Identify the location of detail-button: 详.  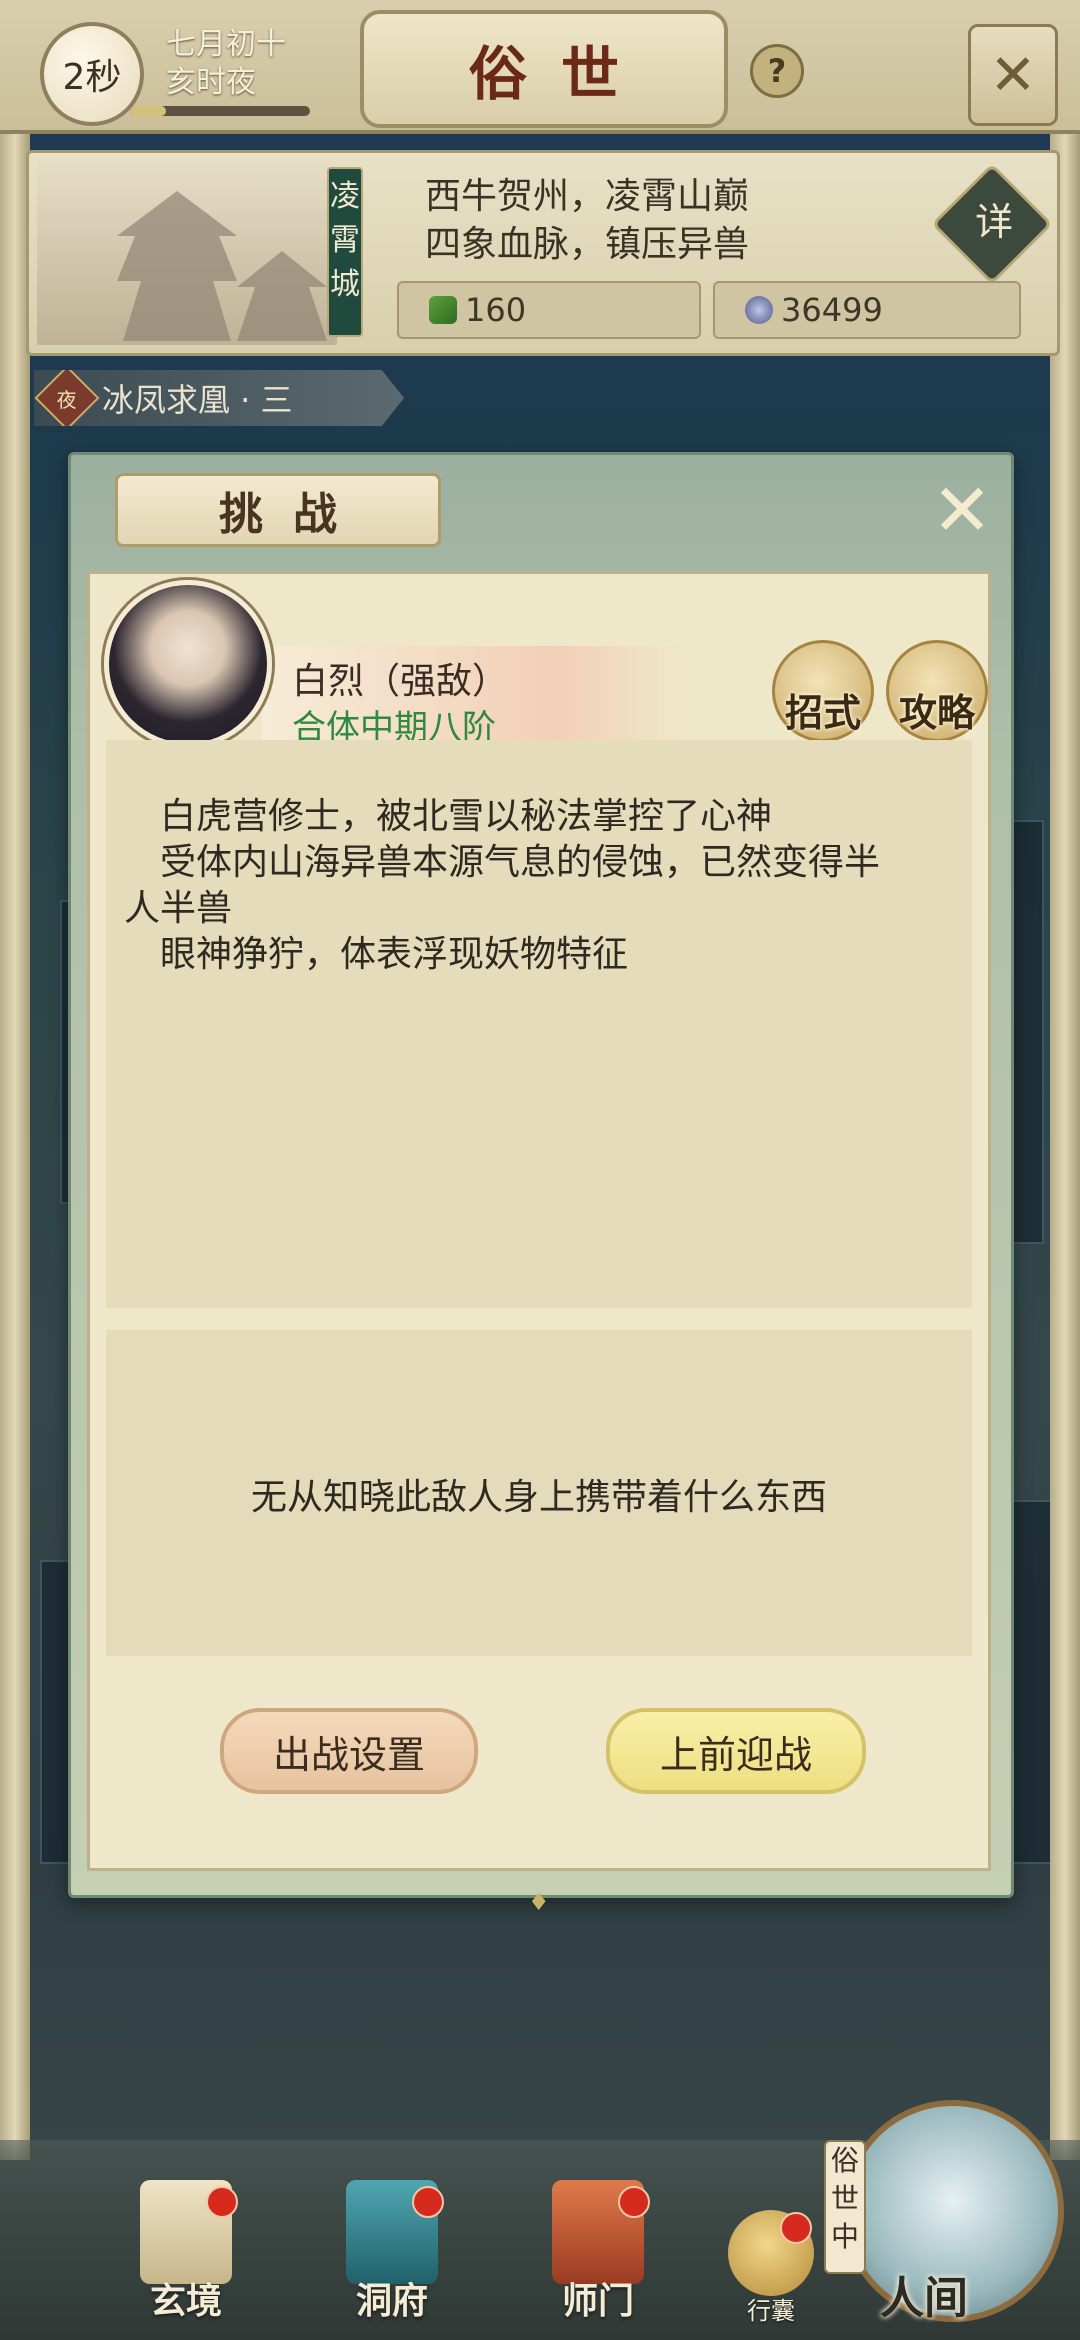
(992, 224).